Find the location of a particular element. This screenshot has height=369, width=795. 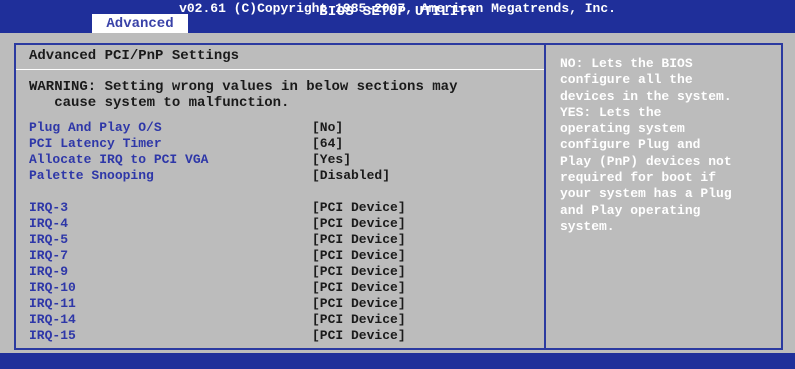

irq-value-10: [PCI Device] is located at coordinates (359, 287).